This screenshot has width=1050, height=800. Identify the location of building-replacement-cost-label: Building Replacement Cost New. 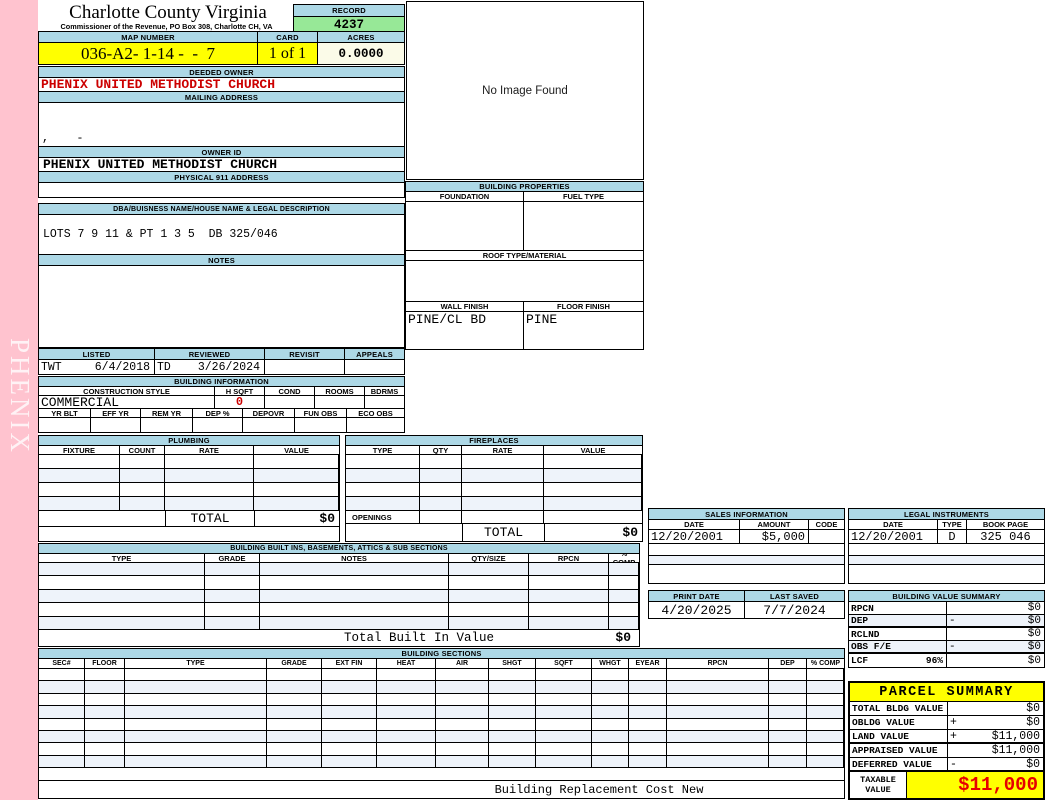
(599, 789).